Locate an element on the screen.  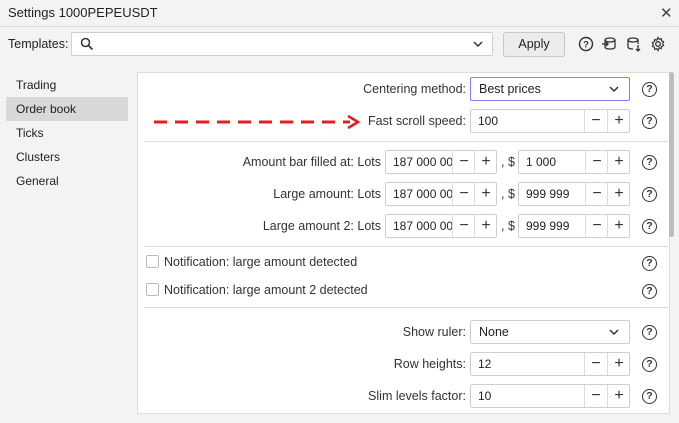
gear-icon is located at coordinates (658, 44).